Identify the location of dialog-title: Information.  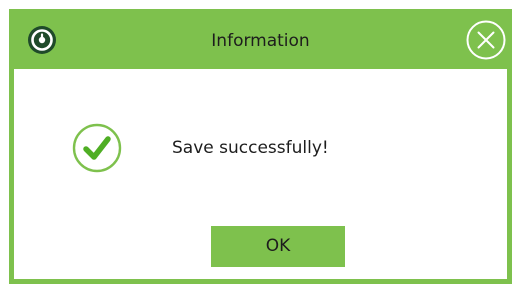
(260, 41).